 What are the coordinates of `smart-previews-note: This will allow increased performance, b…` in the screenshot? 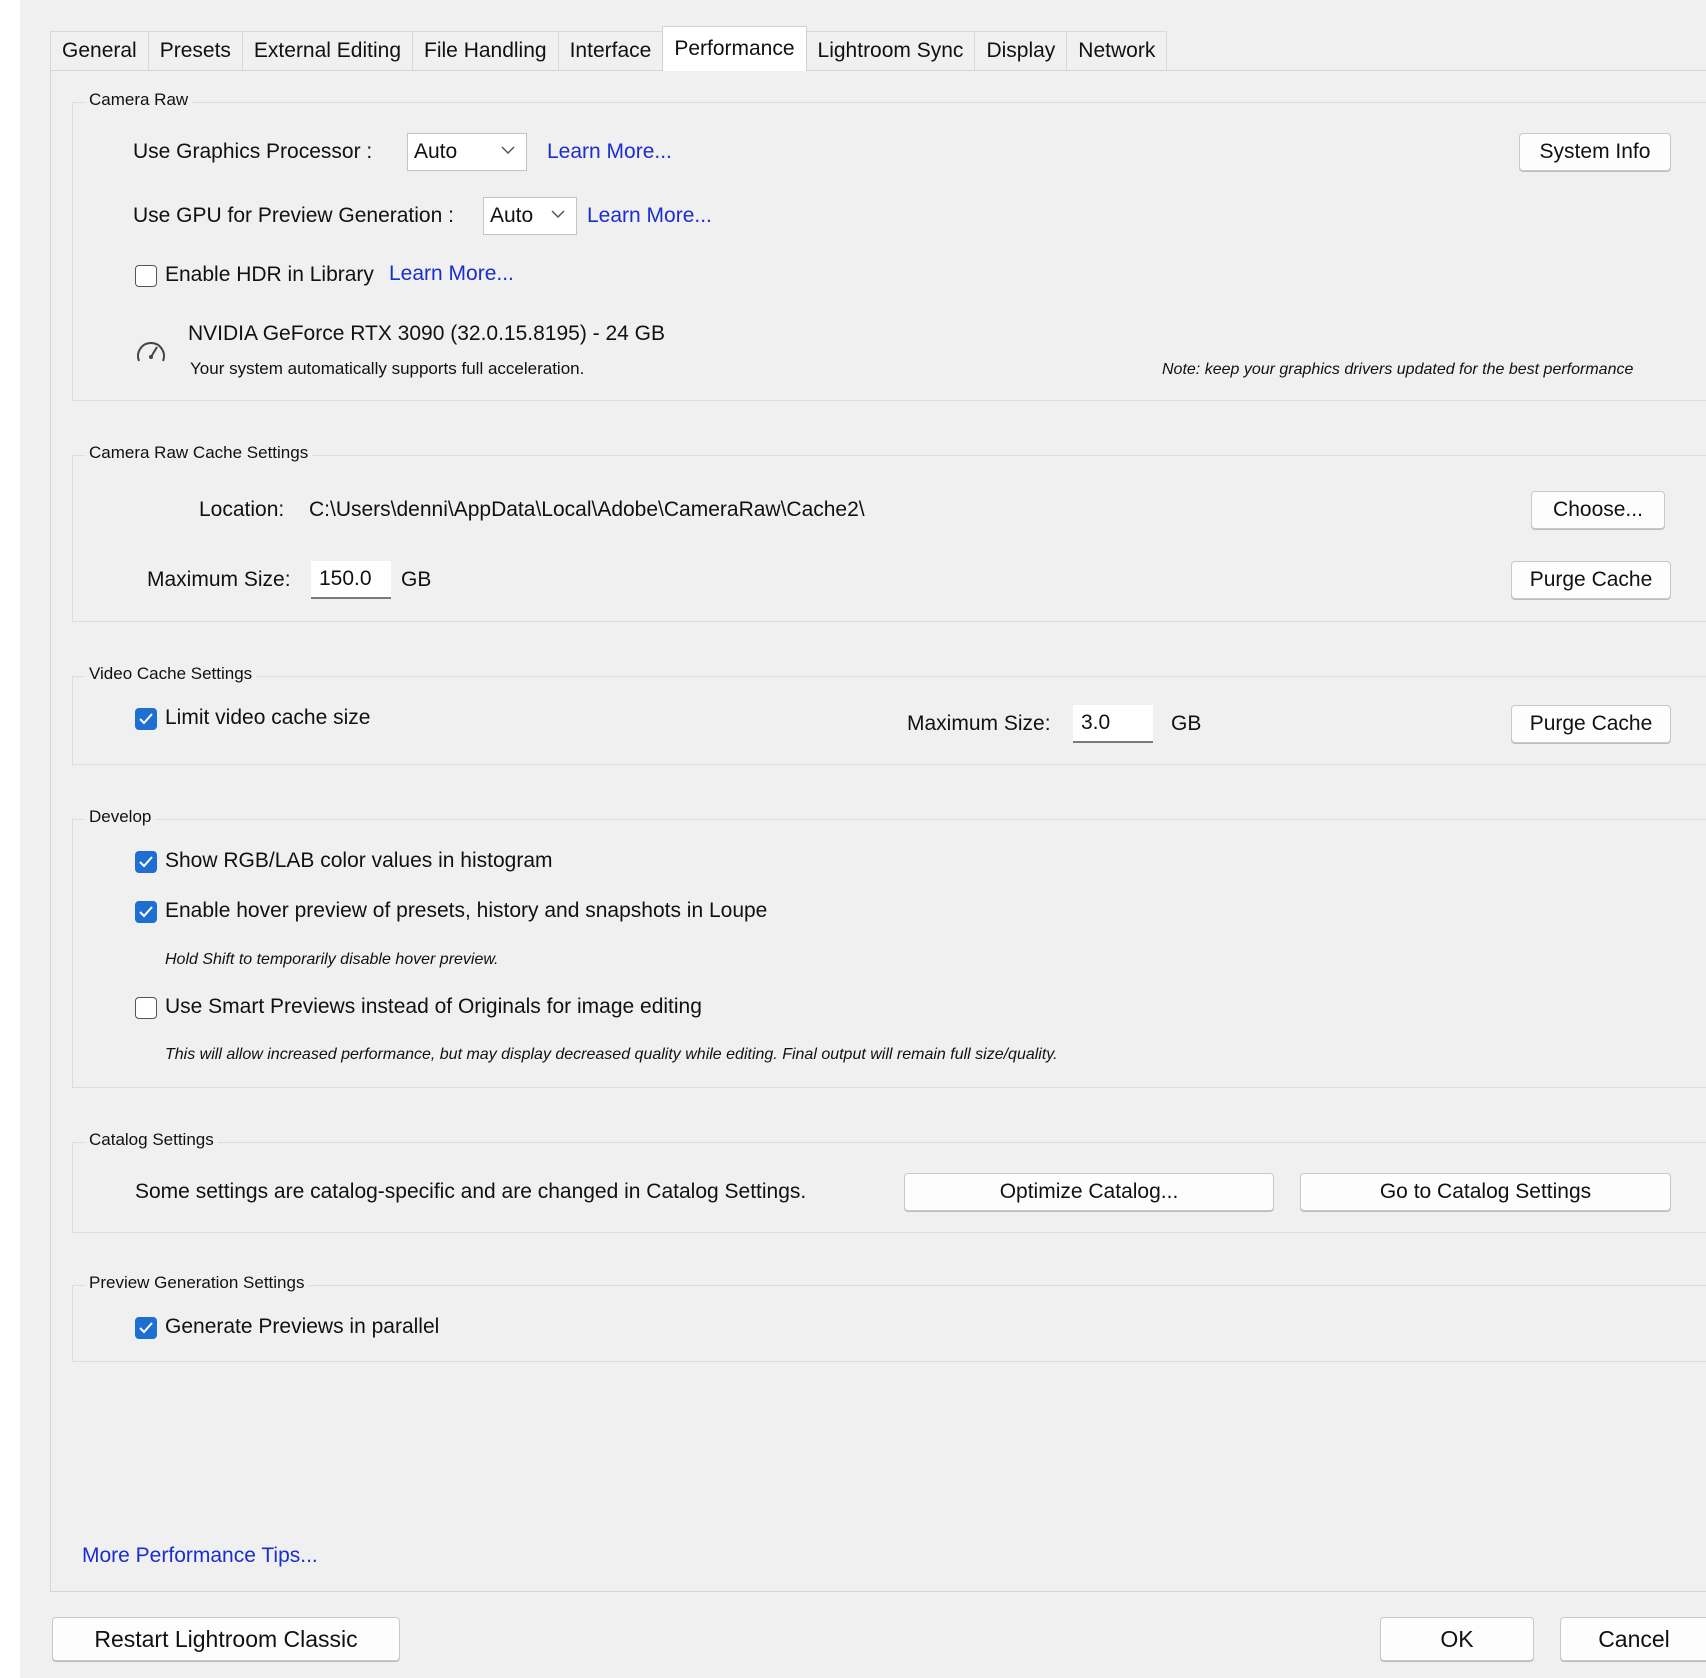 It's located at (611, 1054).